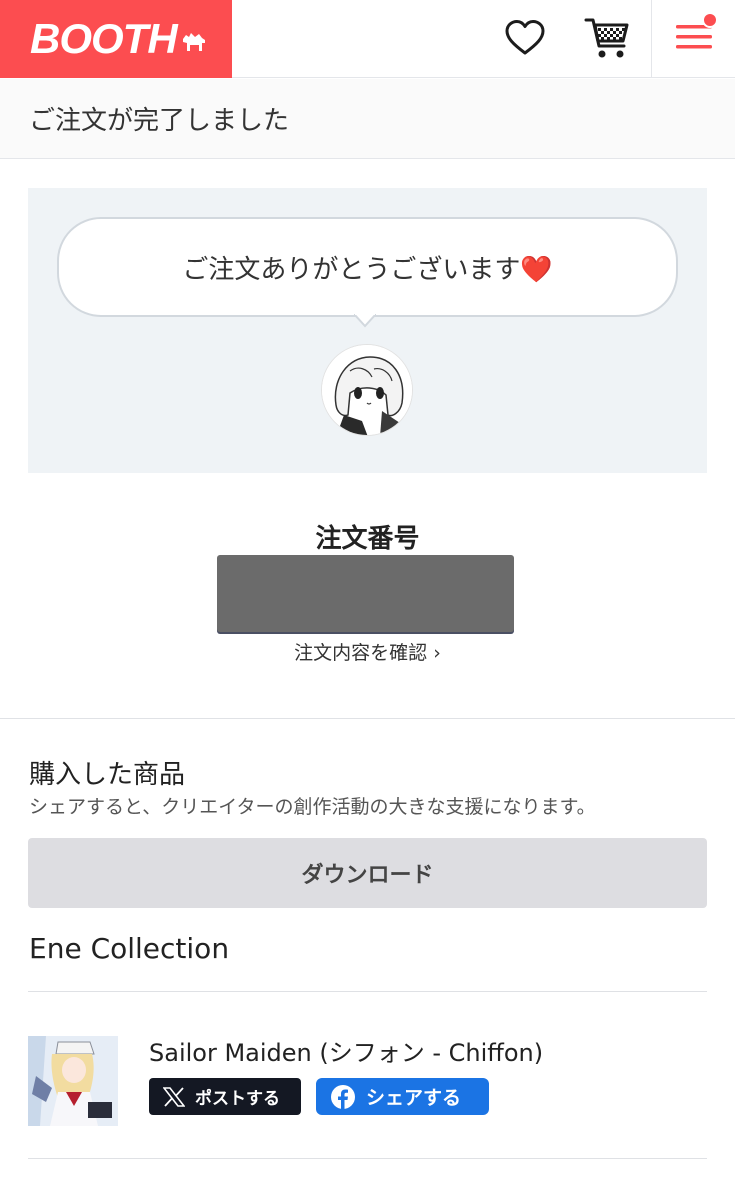 The height and width of the screenshot is (1199, 735). What do you see at coordinates (607, 38) in the screenshot?
I see `cart-icon` at bounding box center [607, 38].